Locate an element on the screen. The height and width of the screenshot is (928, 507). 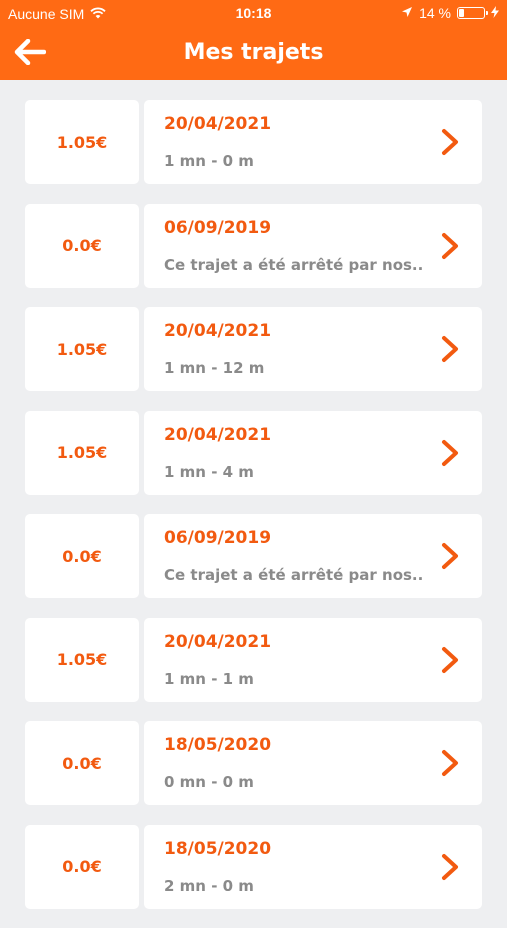
battery-percent: 14 % is located at coordinates (435, 13).